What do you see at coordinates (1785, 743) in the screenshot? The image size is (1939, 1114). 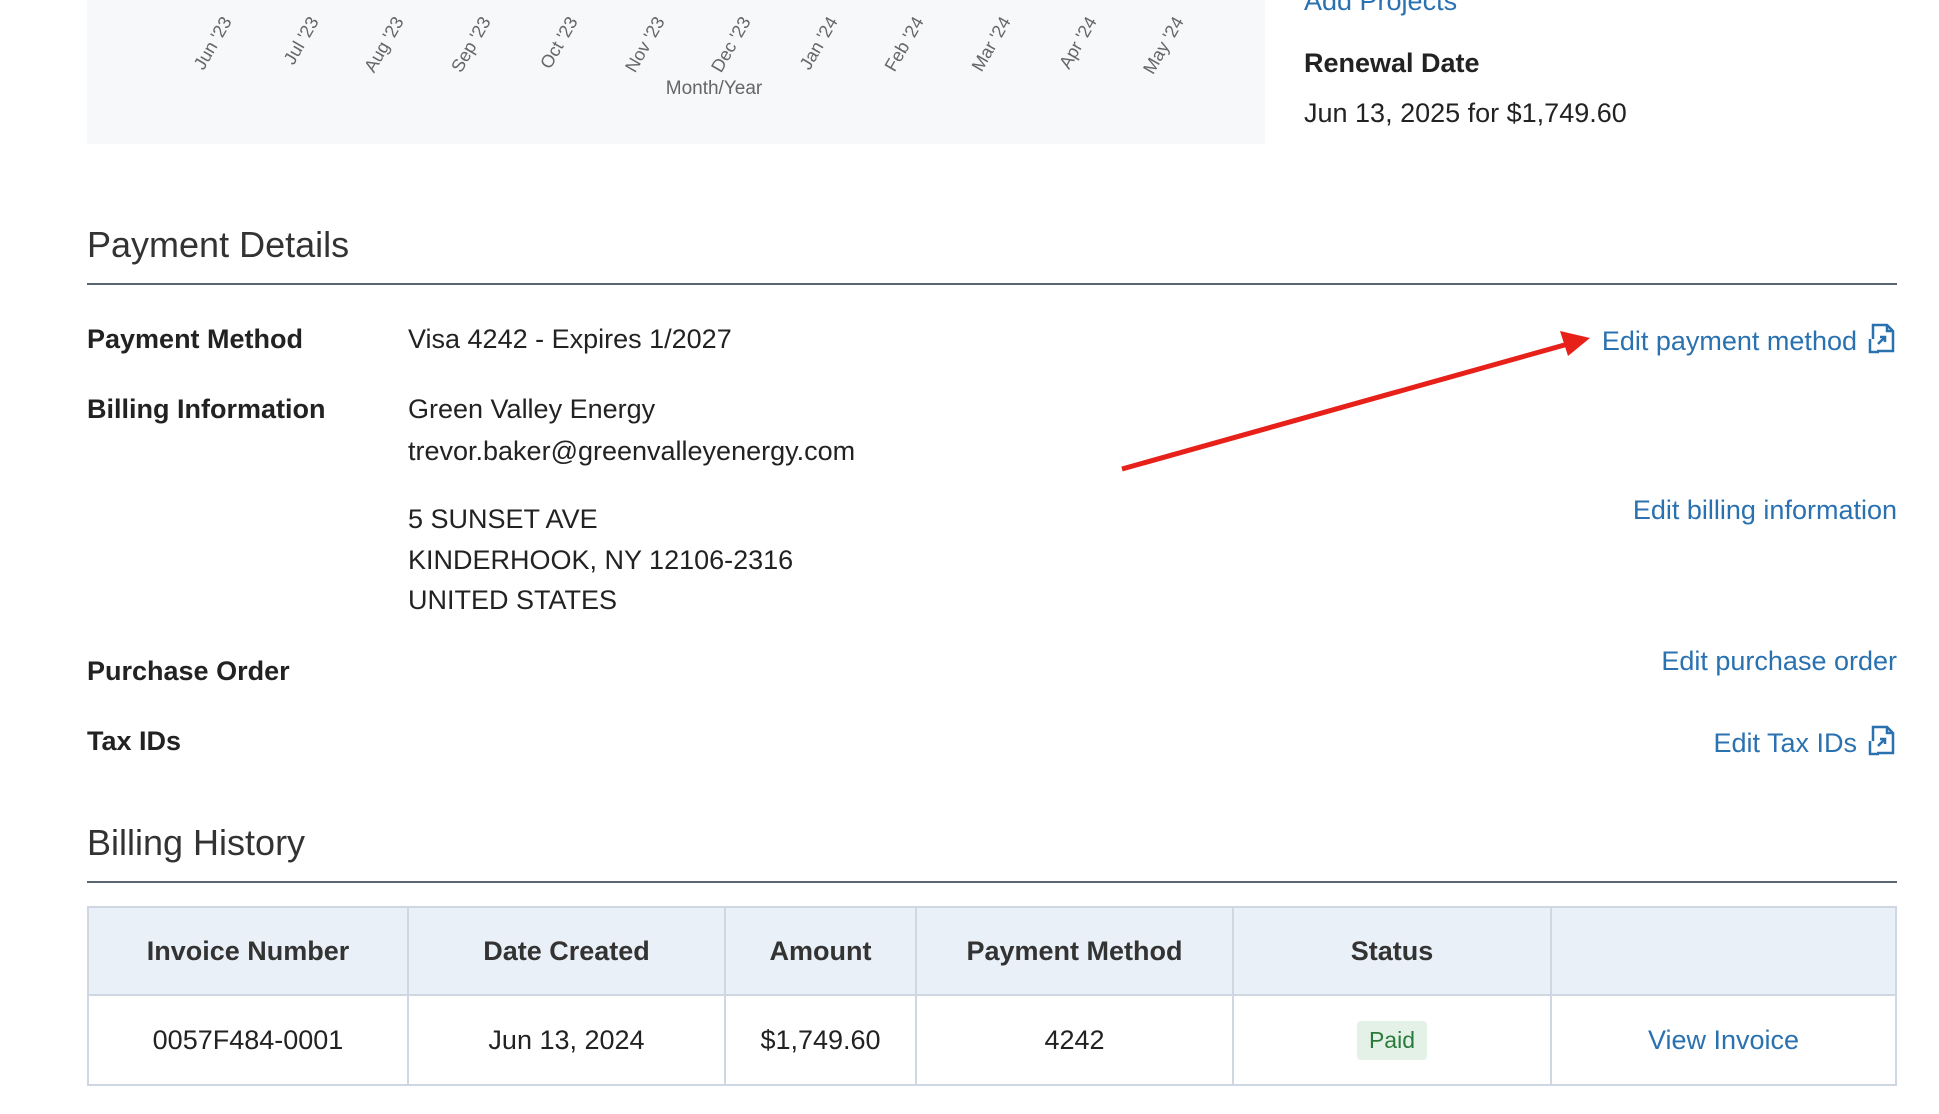 I see `edit-tax-ids-label: Edit Tax IDs` at bounding box center [1785, 743].